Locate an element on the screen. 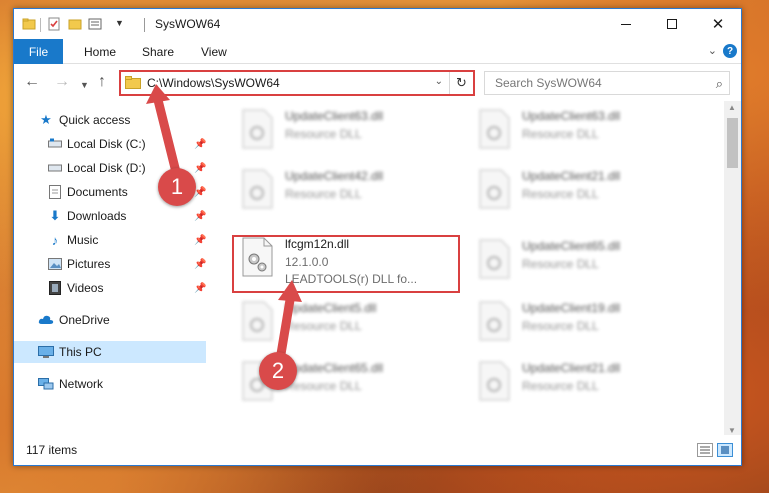 This screenshot has height=493, width=769. sidebar-item-label: Pictures is located at coordinates (89, 264).